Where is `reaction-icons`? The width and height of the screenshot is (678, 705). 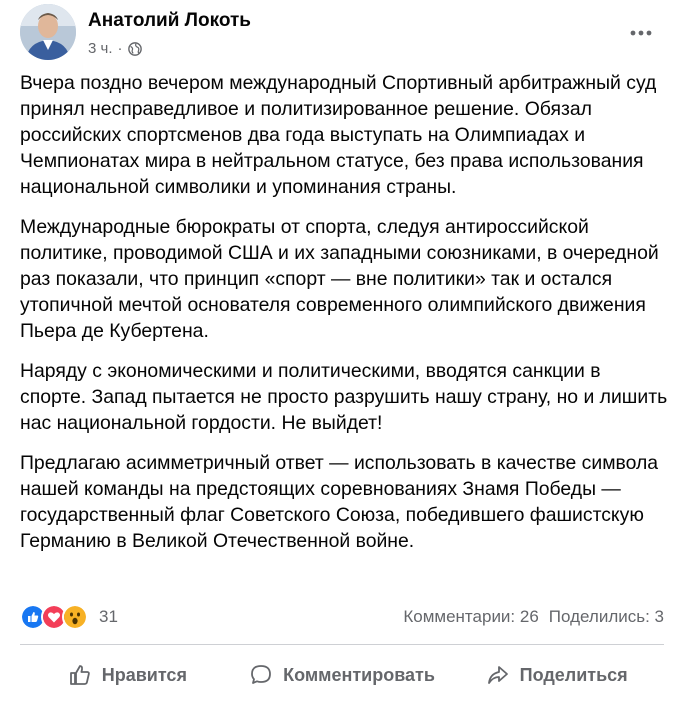
reaction-icons is located at coordinates (54, 617).